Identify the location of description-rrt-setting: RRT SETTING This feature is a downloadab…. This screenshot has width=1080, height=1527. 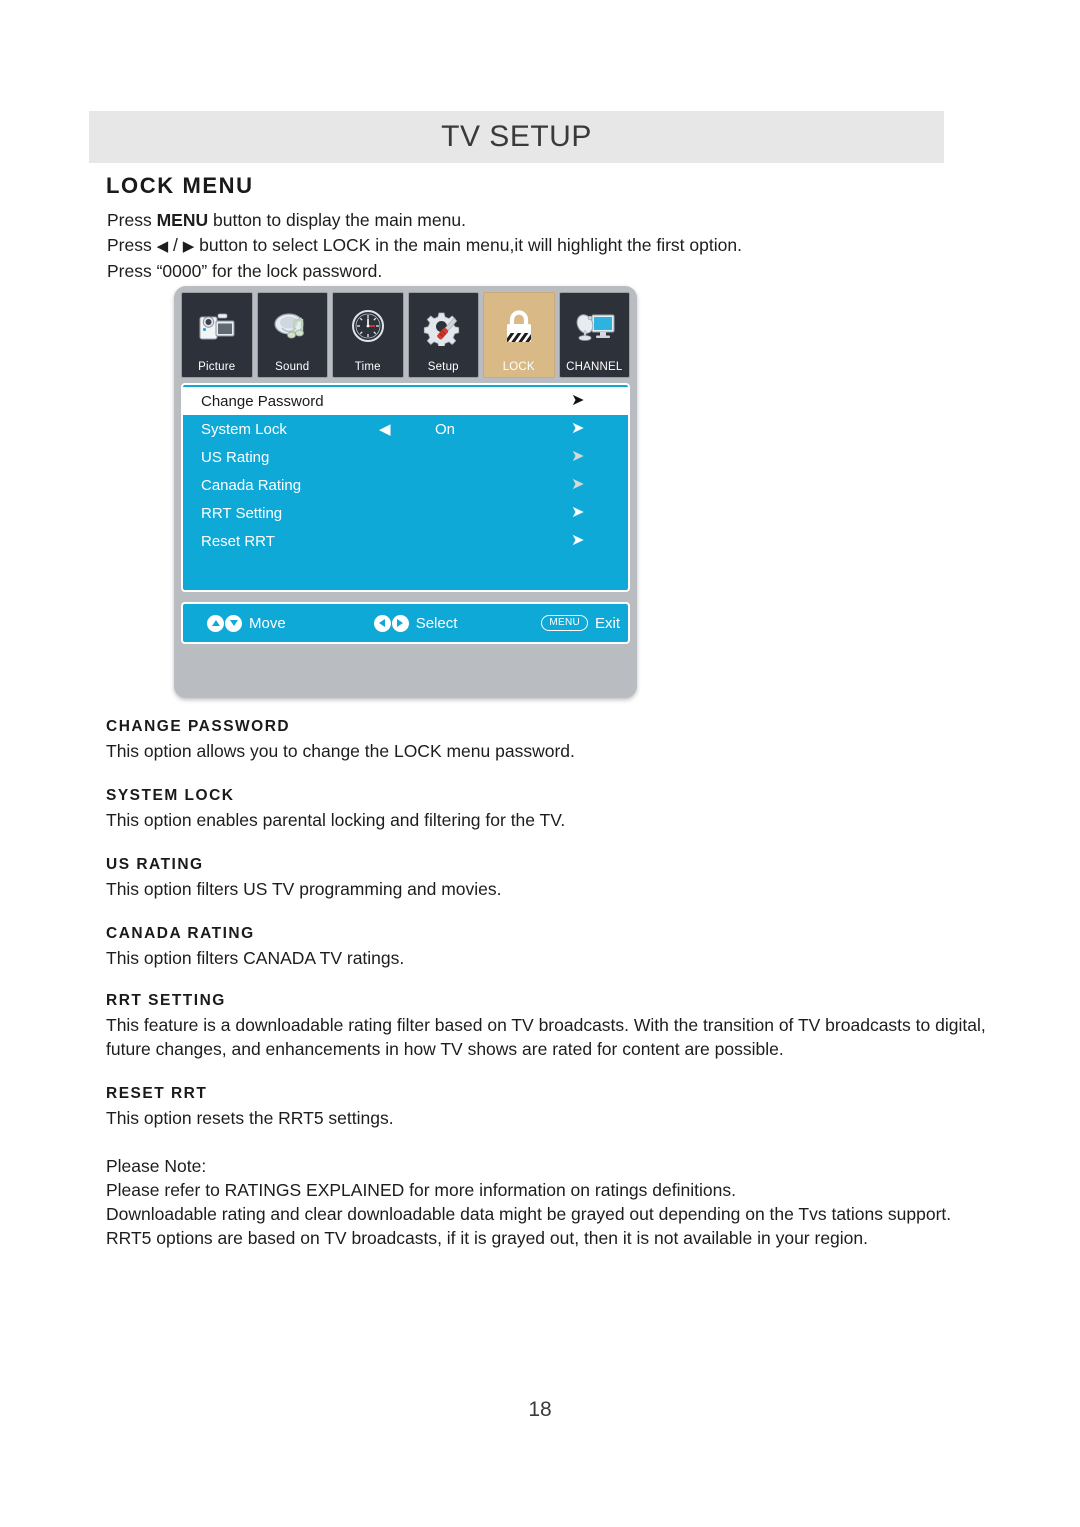
(546, 1026).